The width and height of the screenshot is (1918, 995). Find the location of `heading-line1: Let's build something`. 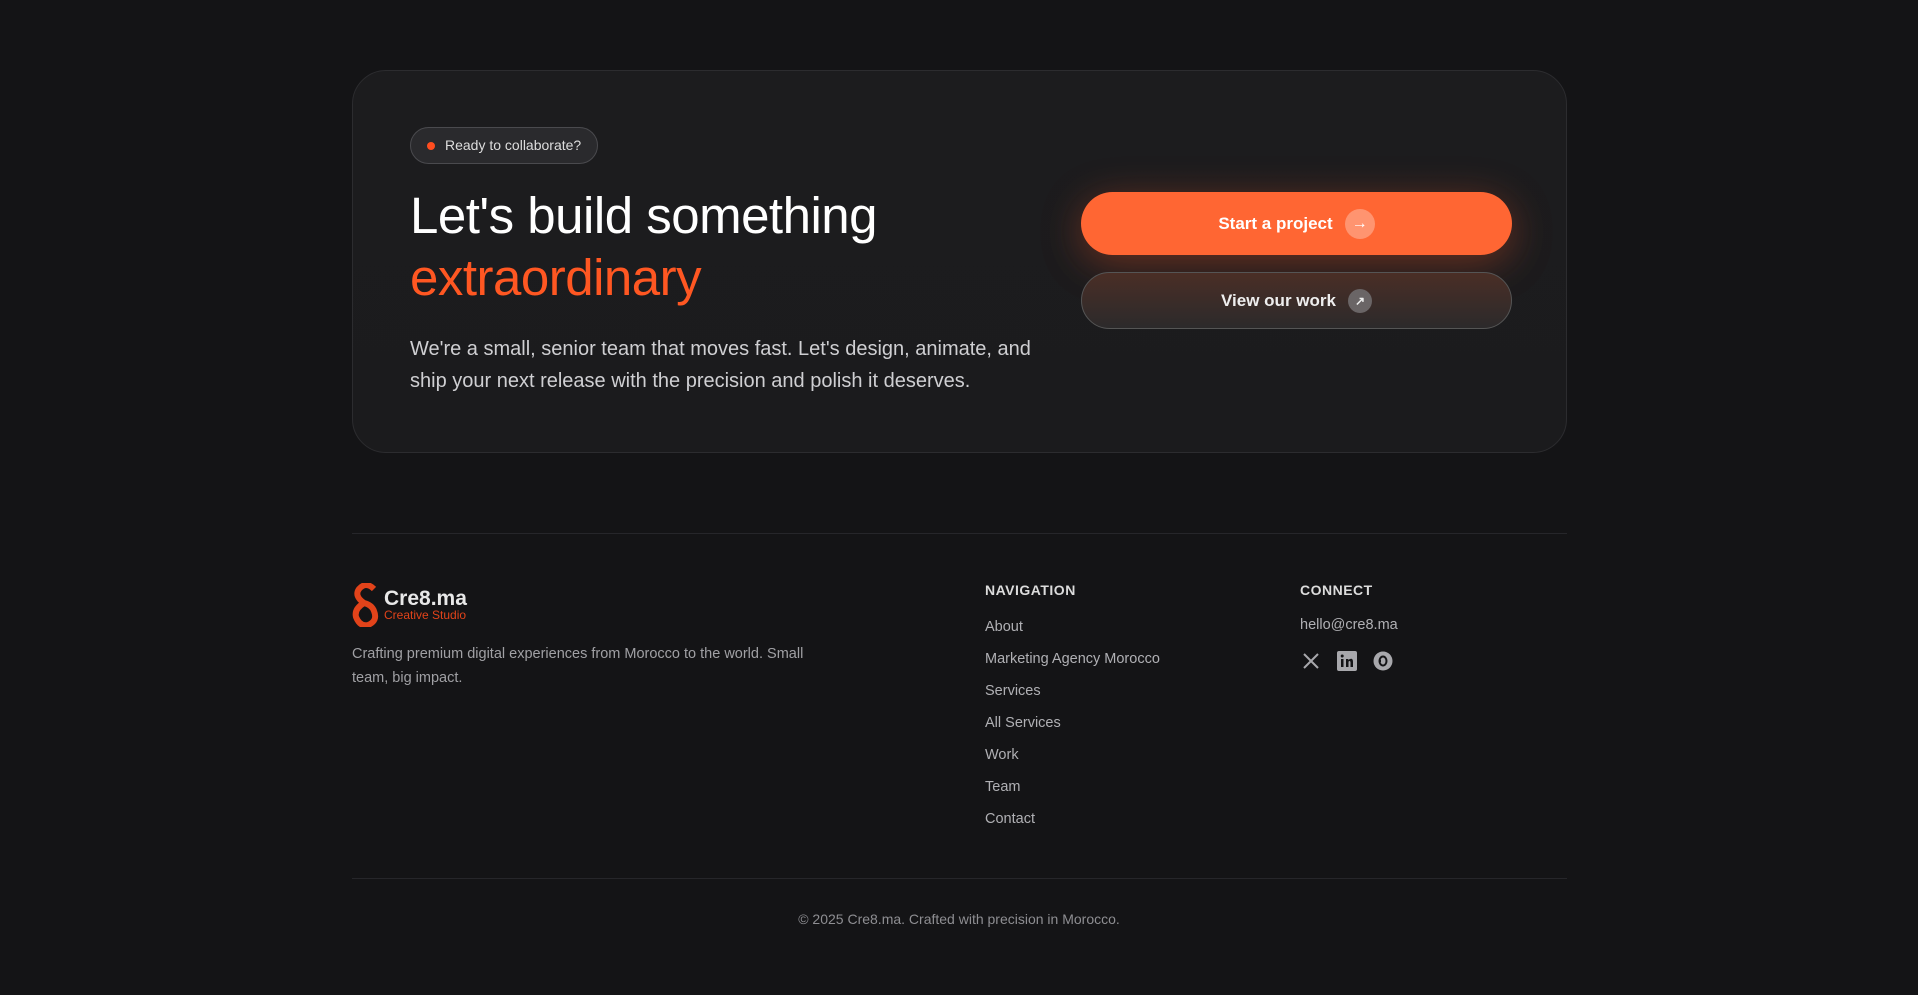

heading-line1: Let's build something is located at coordinates (644, 215).